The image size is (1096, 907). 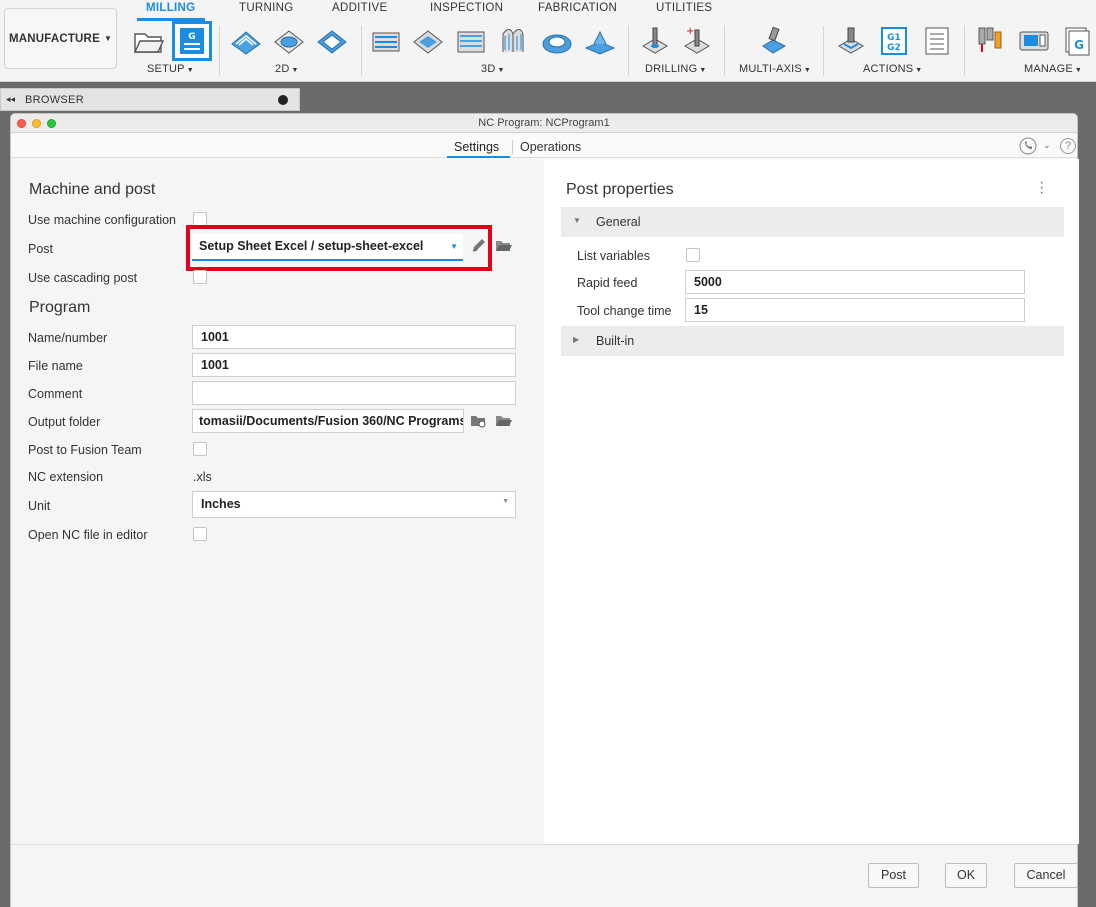 What do you see at coordinates (328, 421) in the screenshot?
I see `output-folder-input: tomasii/Documents/Fusion 360/NC Programs` at bounding box center [328, 421].